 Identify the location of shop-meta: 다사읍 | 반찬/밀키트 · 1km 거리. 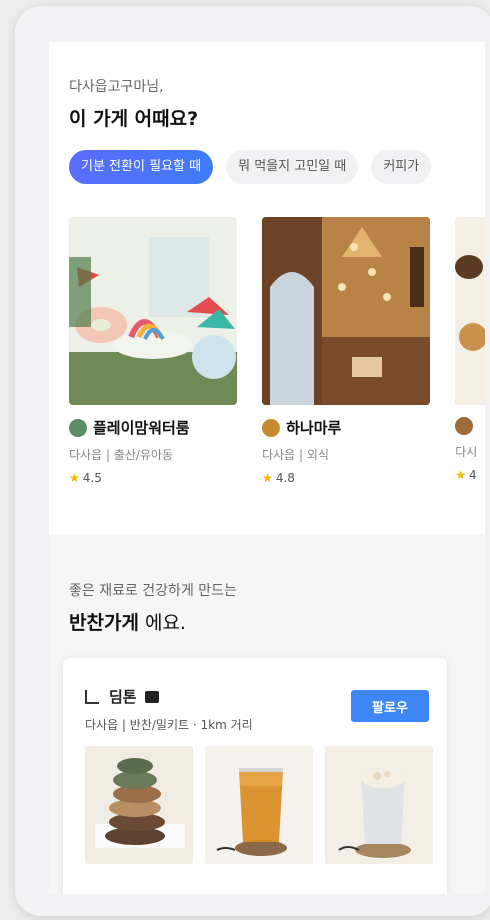
(169, 725).